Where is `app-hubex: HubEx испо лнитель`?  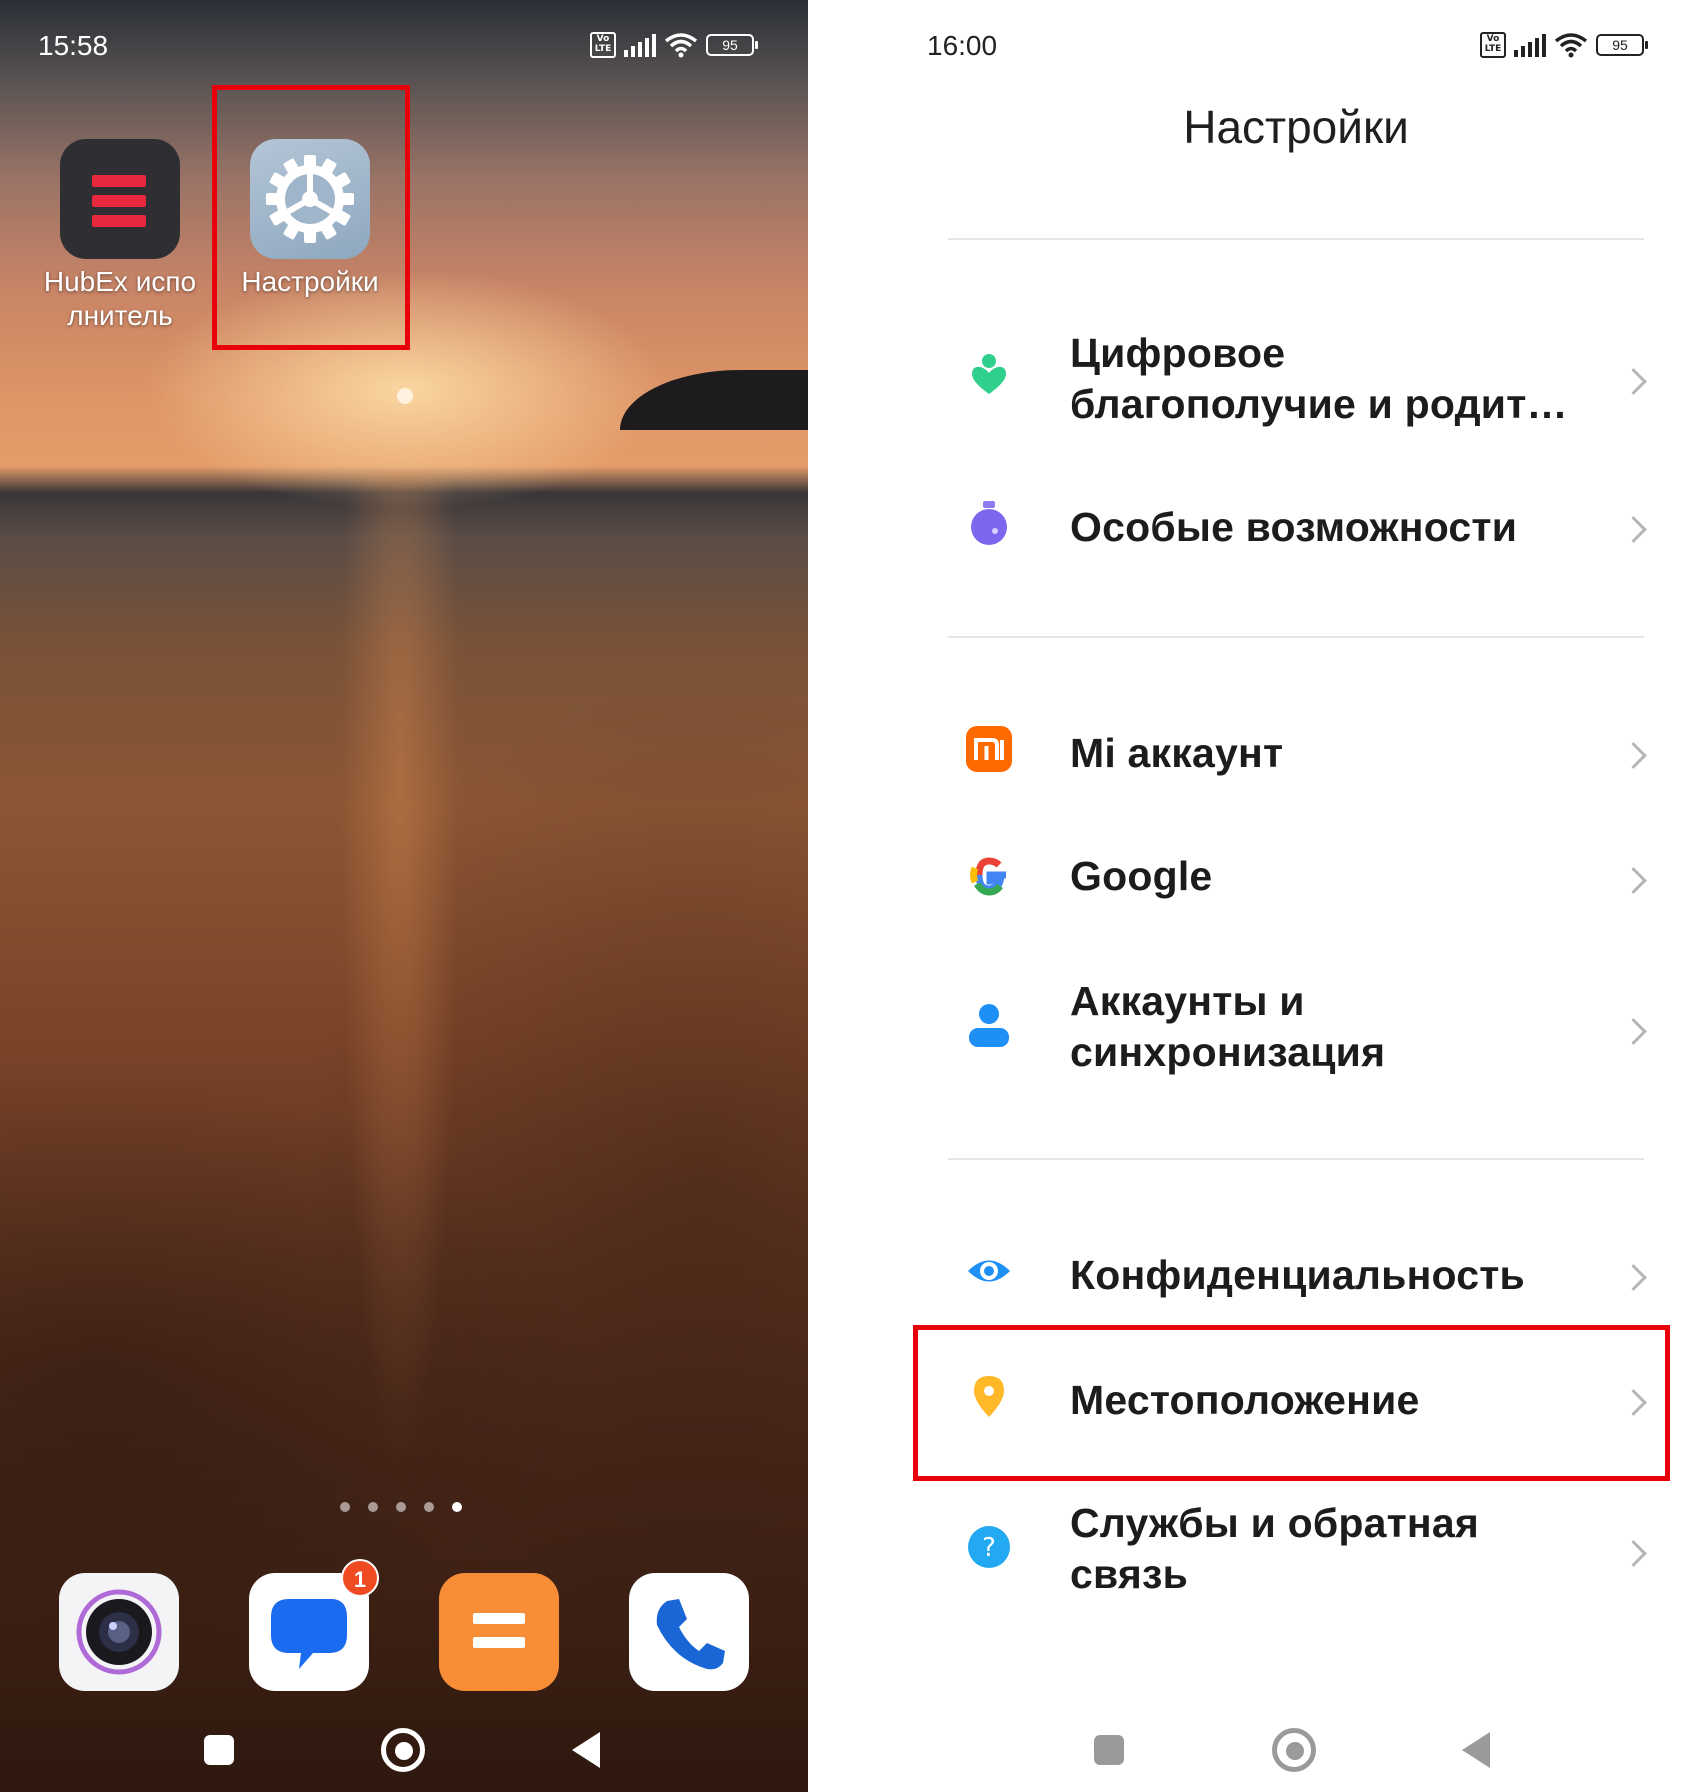 app-hubex: HubEx испо лнитель is located at coordinates (120, 236).